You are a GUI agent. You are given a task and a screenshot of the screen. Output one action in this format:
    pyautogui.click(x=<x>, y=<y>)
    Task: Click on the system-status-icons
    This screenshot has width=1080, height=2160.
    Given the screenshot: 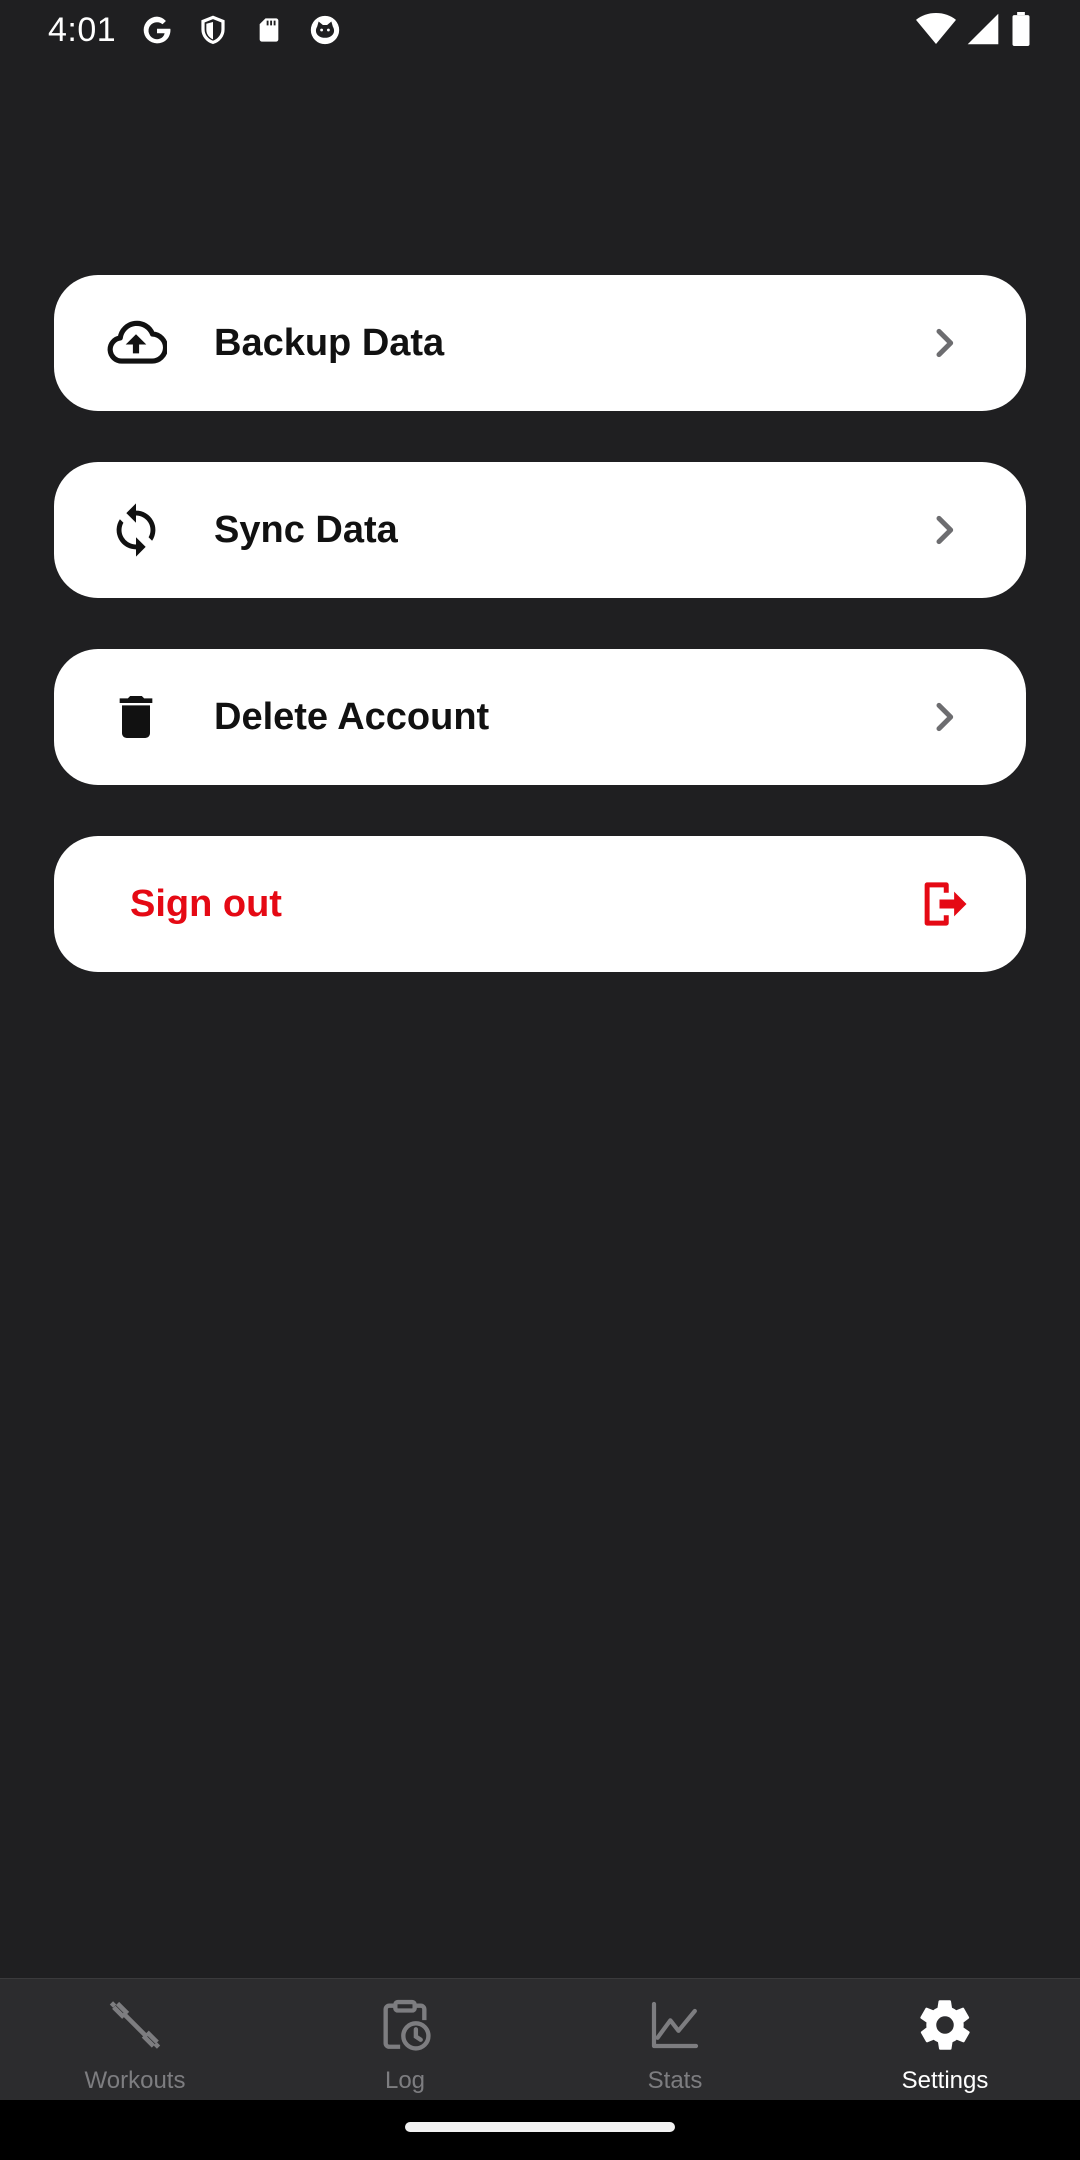 What is the action you would take?
    pyautogui.click(x=974, y=31)
    